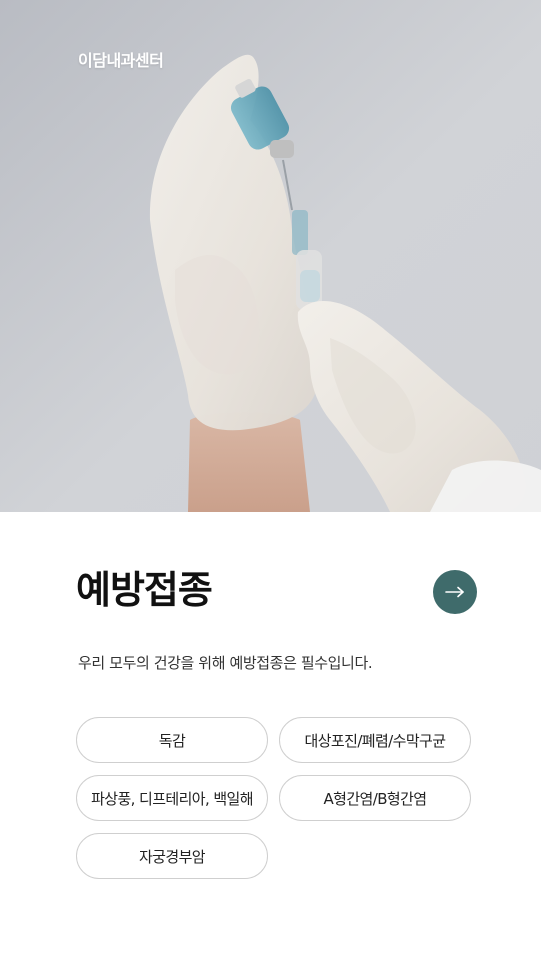 The image size is (541, 966). Describe the element at coordinates (172, 856) in the screenshot. I see `tag-cervical-cancer: 자궁경부암` at that location.